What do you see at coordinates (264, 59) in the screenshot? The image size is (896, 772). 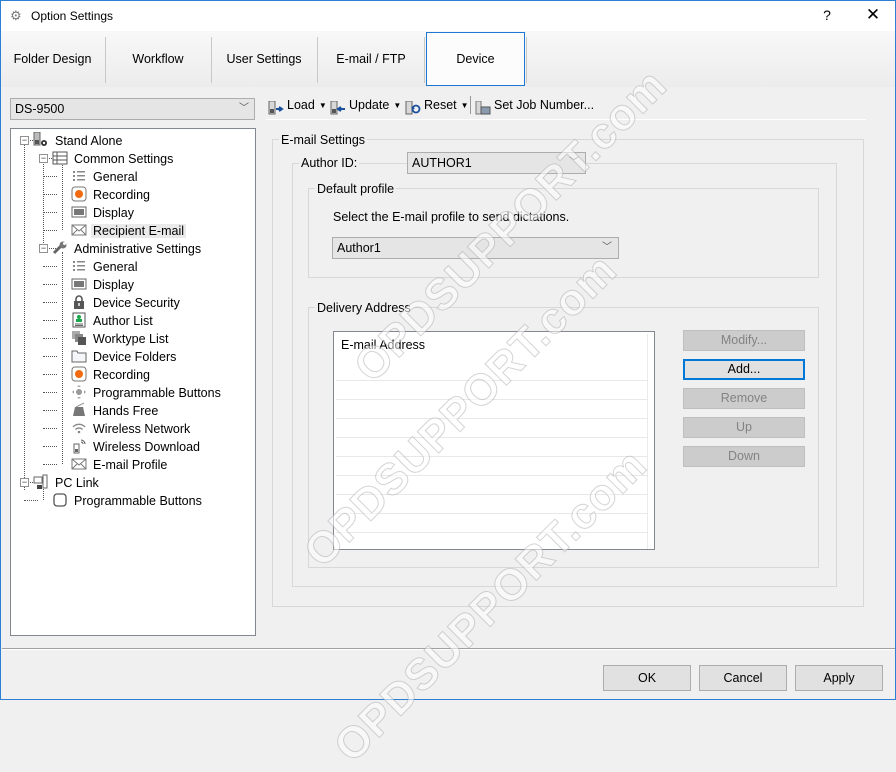 I see `tab-user-settings: User Settings` at bounding box center [264, 59].